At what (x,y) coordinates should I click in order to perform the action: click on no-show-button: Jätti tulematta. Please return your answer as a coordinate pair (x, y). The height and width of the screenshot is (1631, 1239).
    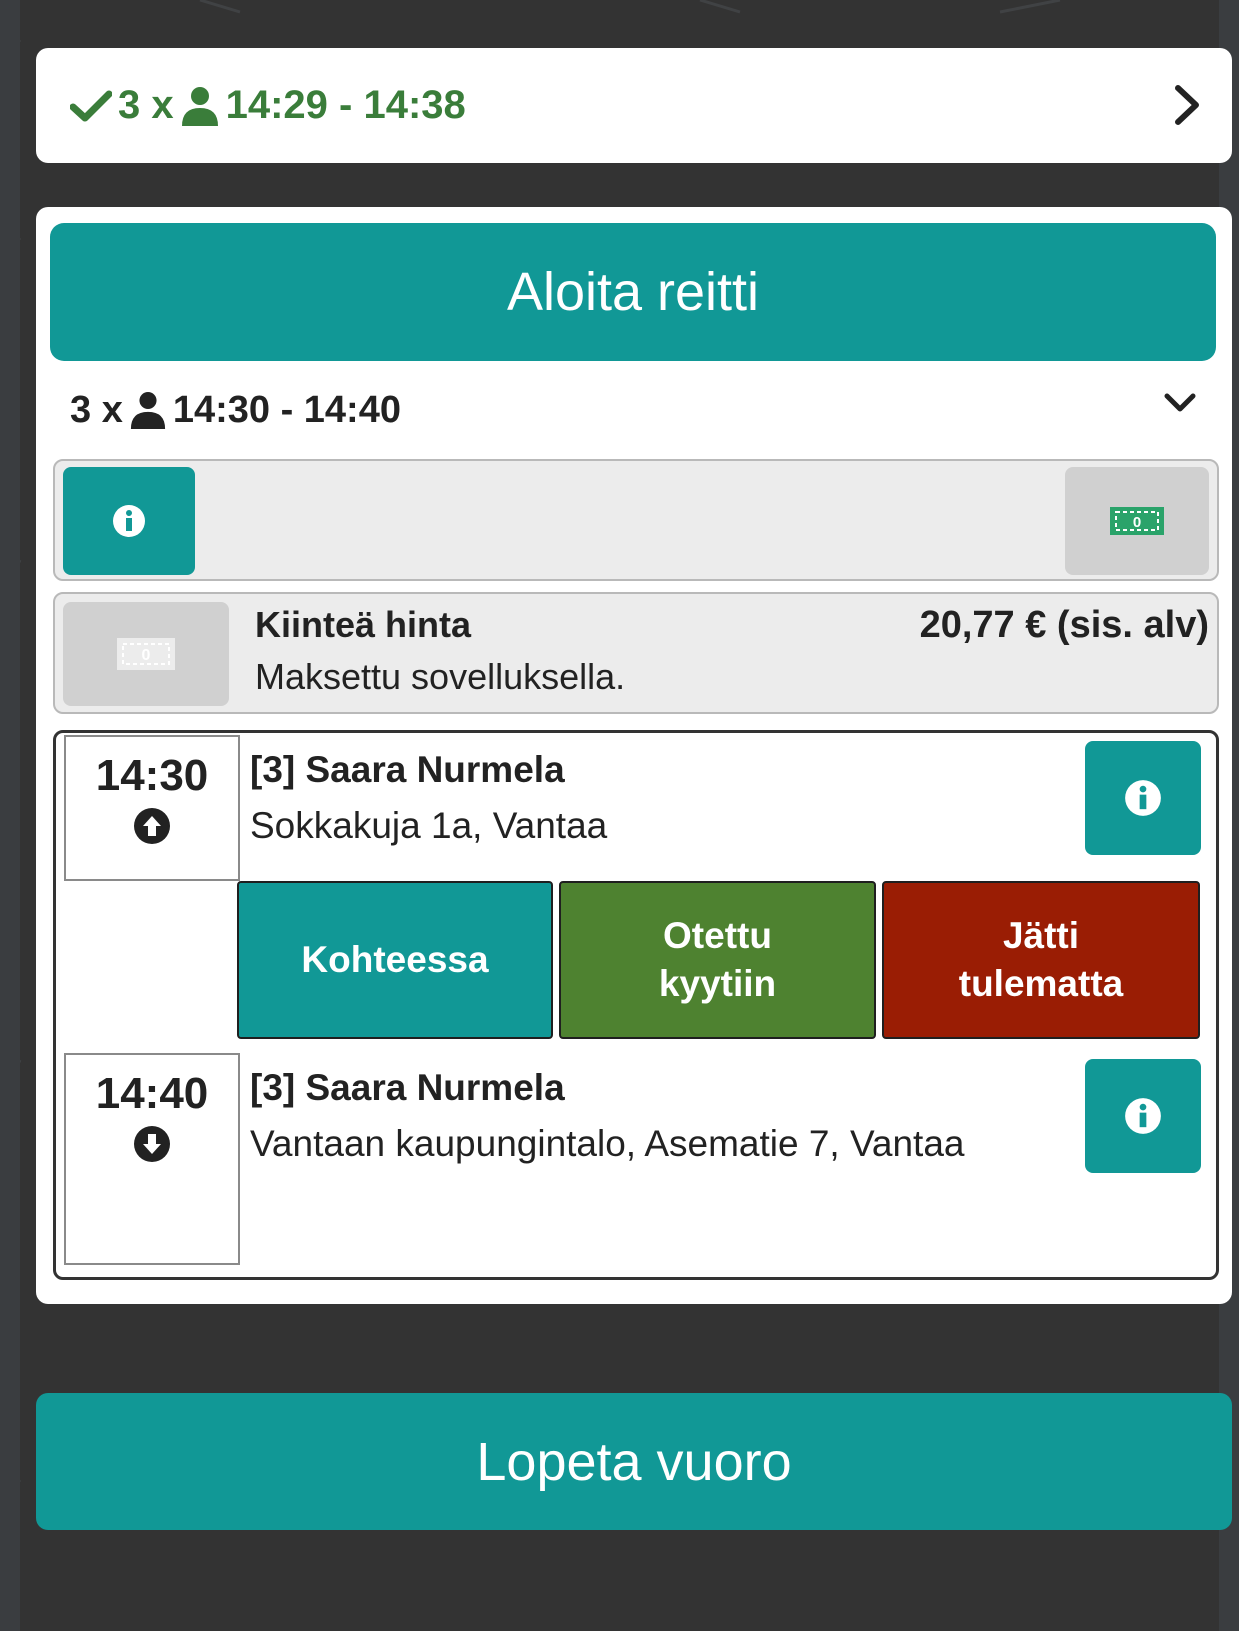
    Looking at the image, I should click on (1041, 960).